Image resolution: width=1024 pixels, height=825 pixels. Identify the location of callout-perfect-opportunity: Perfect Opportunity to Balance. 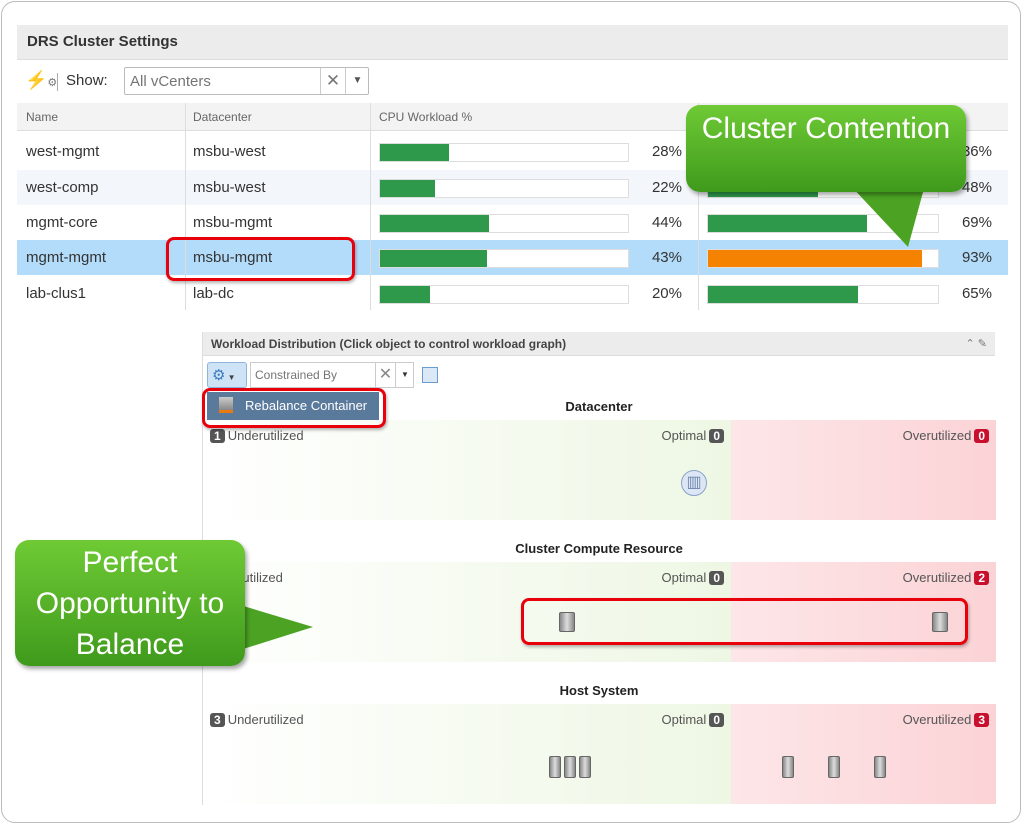
(130, 603).